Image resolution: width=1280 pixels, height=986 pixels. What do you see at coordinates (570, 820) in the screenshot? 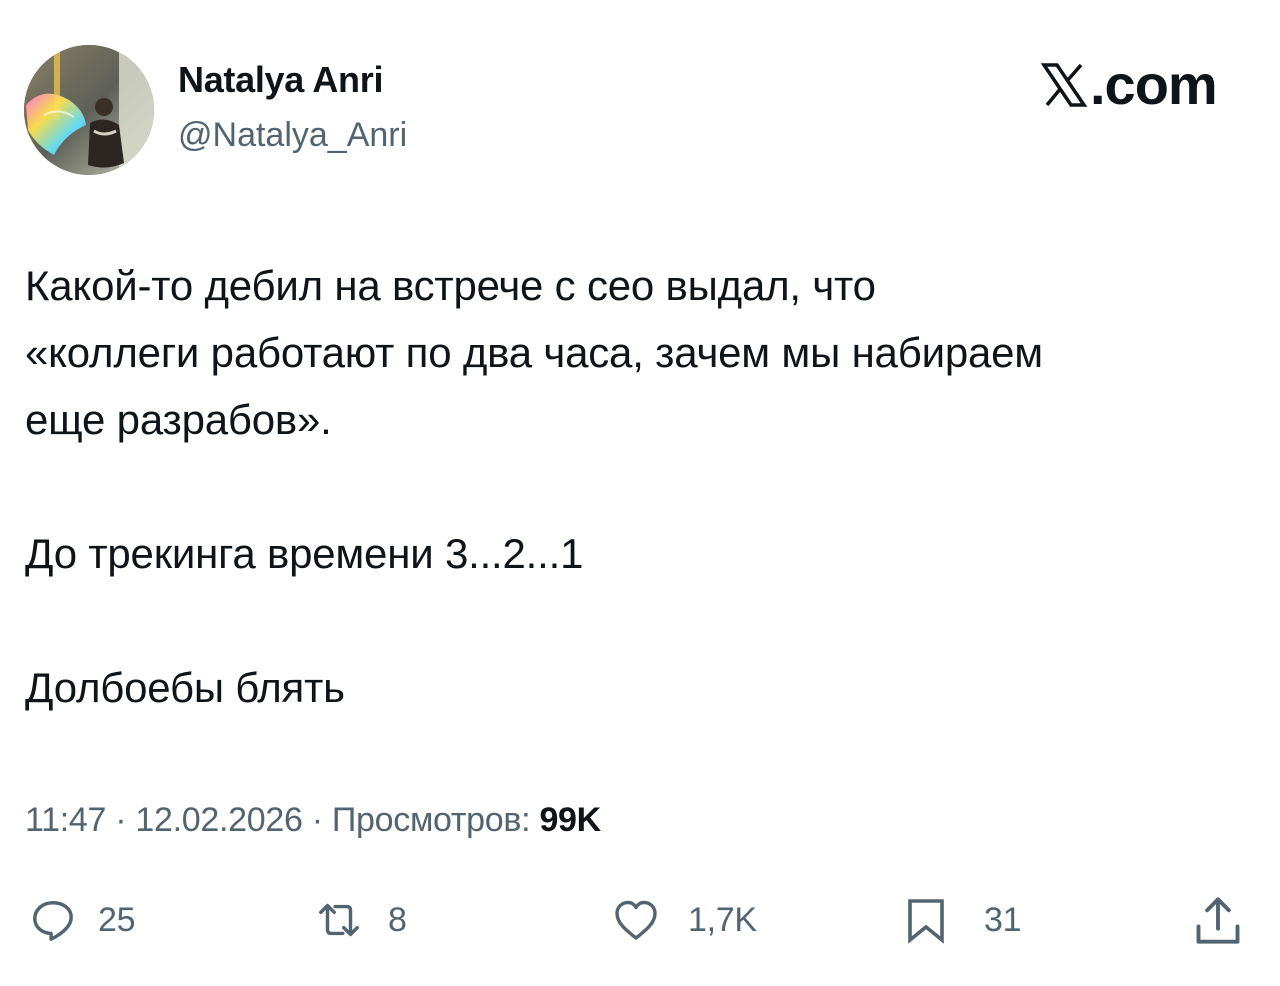
I see `views-count: 99K` at bounding box center [570, 820].